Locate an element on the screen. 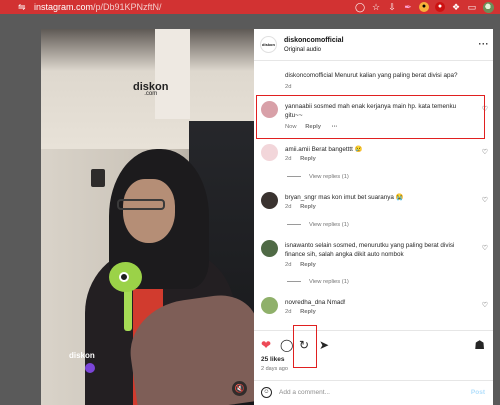  url-host: instagram.com is located at coordinates (64, 7).